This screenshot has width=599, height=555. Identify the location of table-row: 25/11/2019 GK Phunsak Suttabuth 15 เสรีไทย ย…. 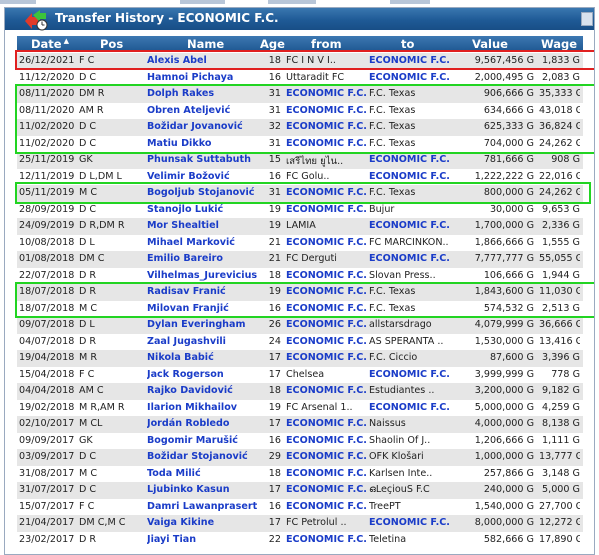
(300, 160).